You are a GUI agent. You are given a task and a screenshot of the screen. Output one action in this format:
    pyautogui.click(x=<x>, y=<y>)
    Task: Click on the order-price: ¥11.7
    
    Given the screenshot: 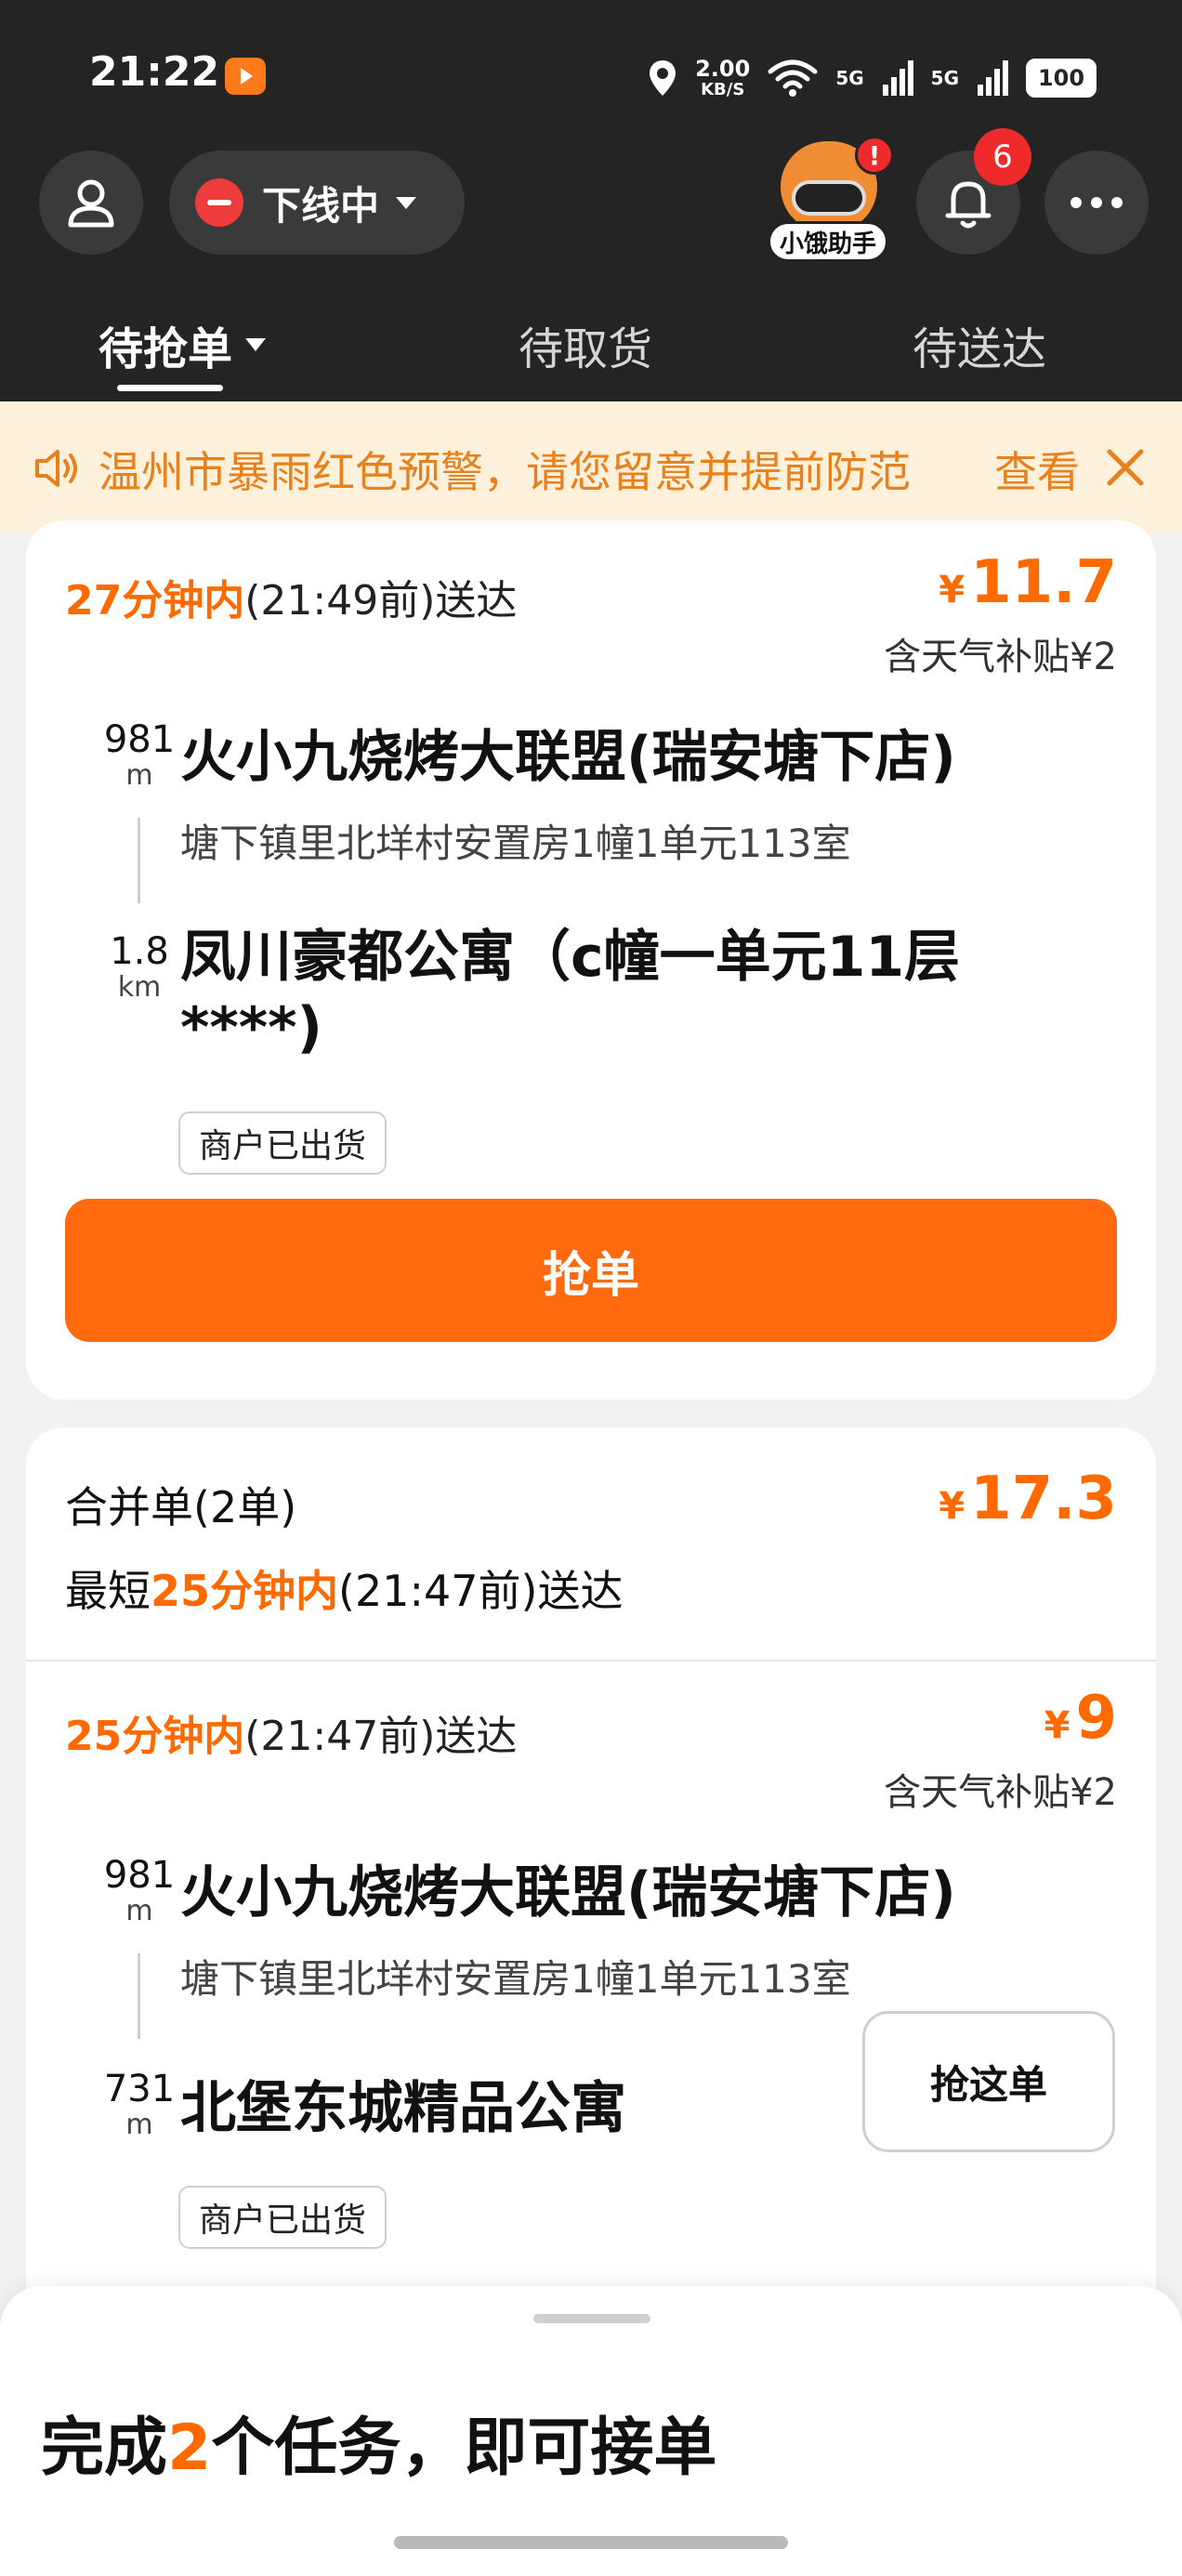 What is the action you would take?
    pyautogui.click(x=1028, y=582)
    